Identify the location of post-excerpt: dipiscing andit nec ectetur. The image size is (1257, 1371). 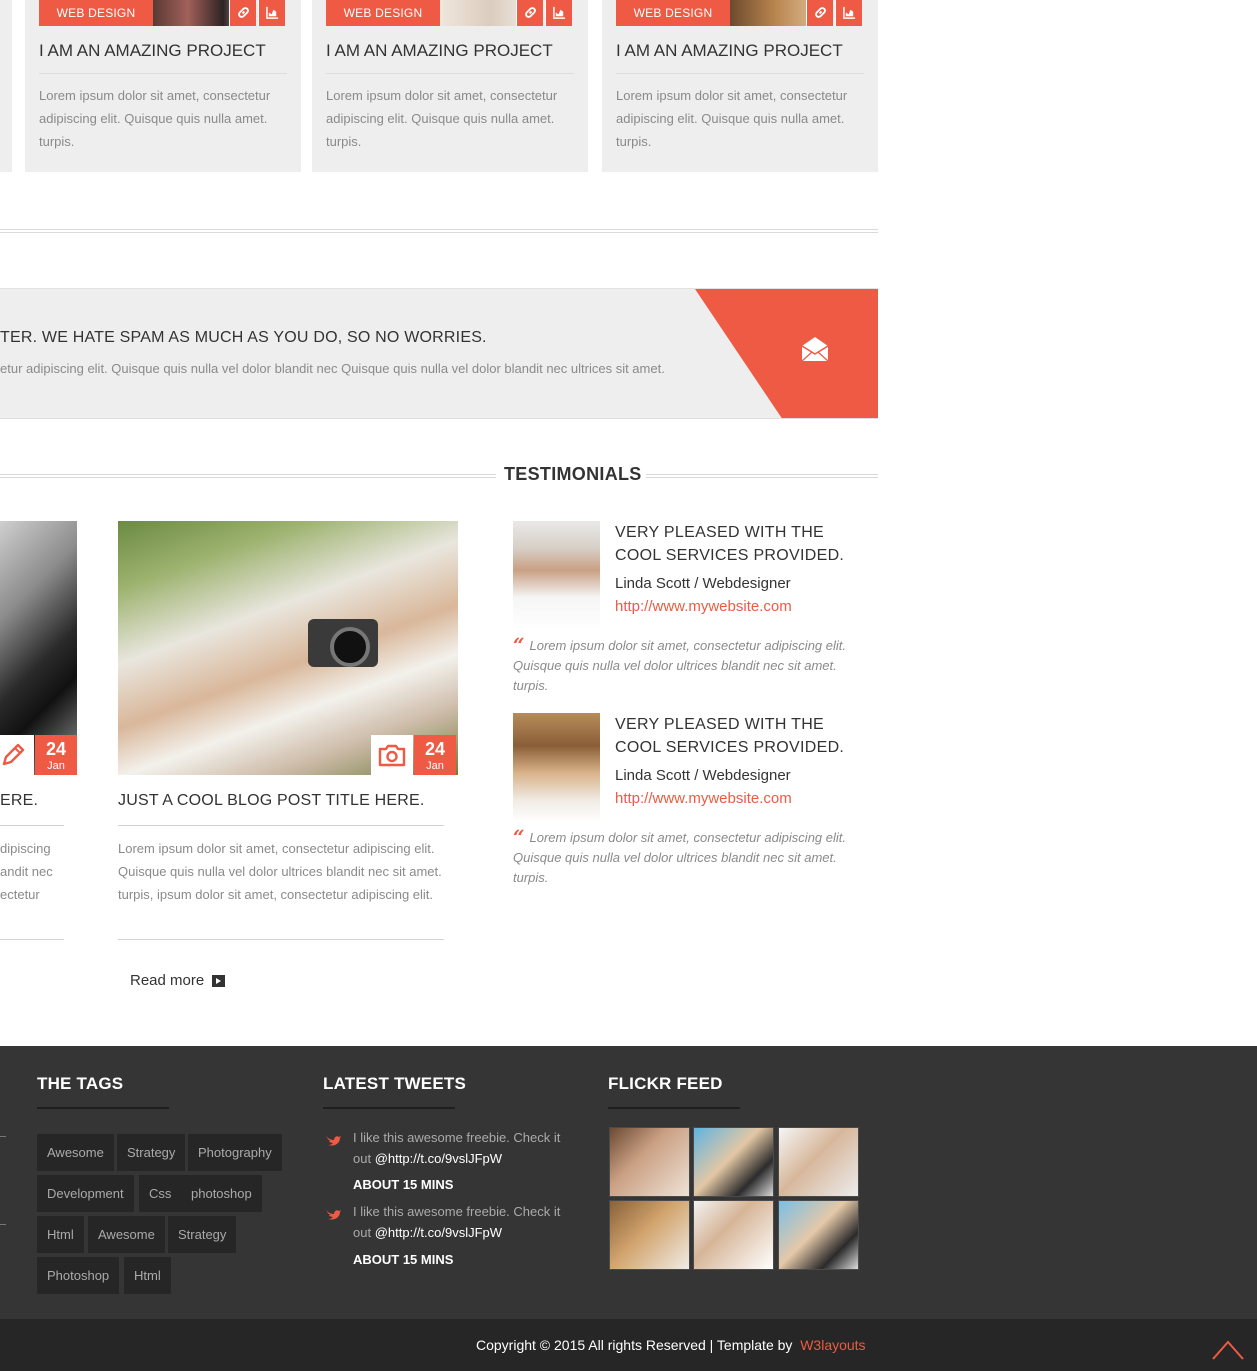
(32, 871).